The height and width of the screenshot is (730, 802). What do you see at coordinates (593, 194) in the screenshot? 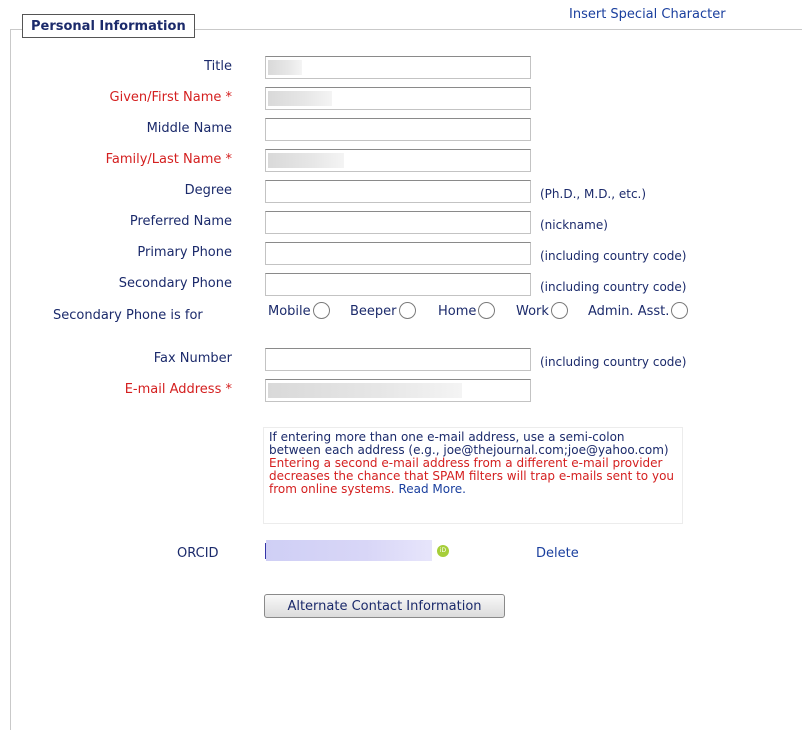
I see `degree-hint: (Ph.D., M.D., etc.)` at bounding box center [593, 194].